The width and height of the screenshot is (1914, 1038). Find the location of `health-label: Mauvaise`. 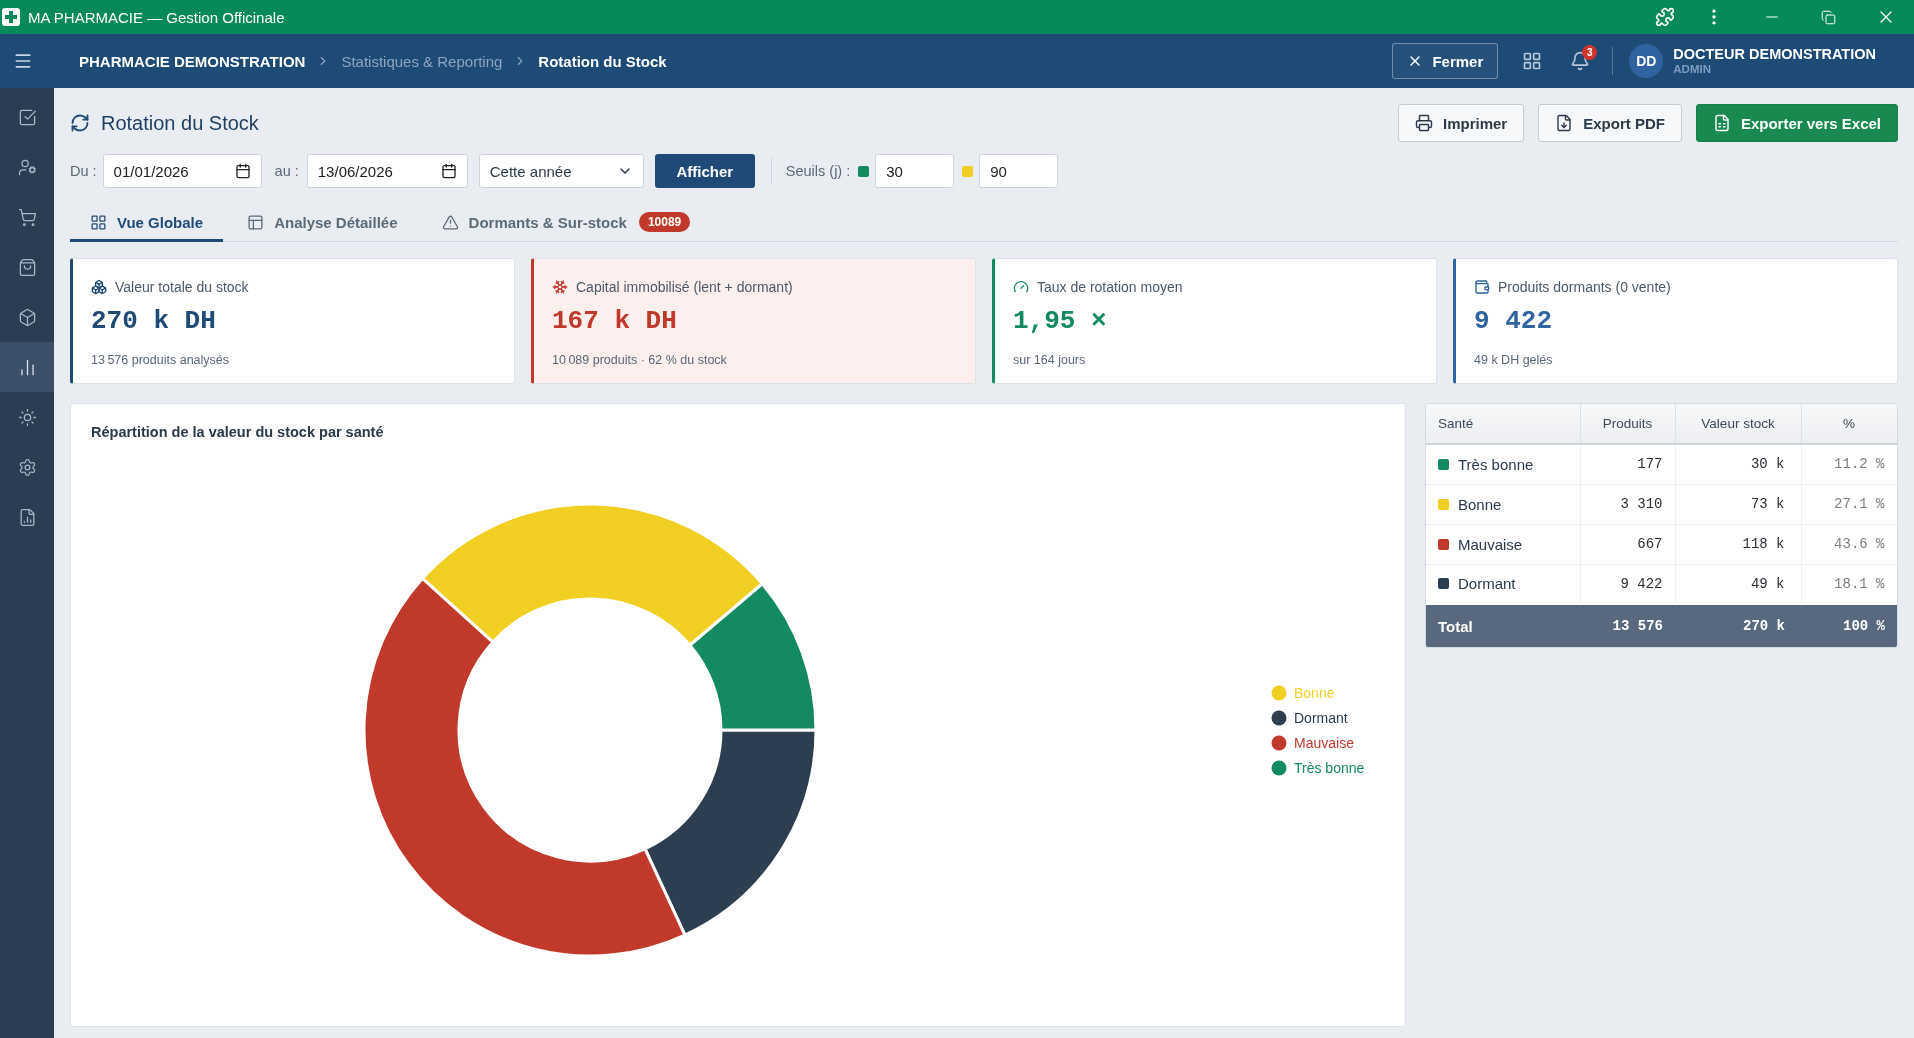

health-label: Mauvaise is located at coordinates (1490, 544).